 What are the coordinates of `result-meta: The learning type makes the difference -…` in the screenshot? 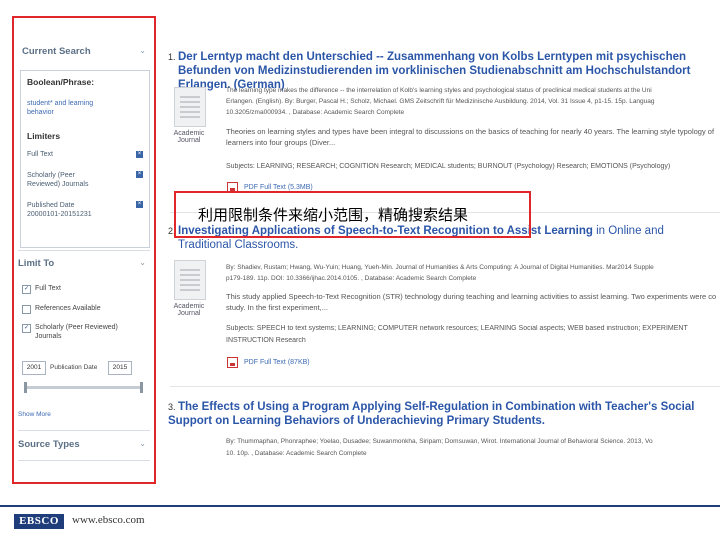 It's located at (439, 90).